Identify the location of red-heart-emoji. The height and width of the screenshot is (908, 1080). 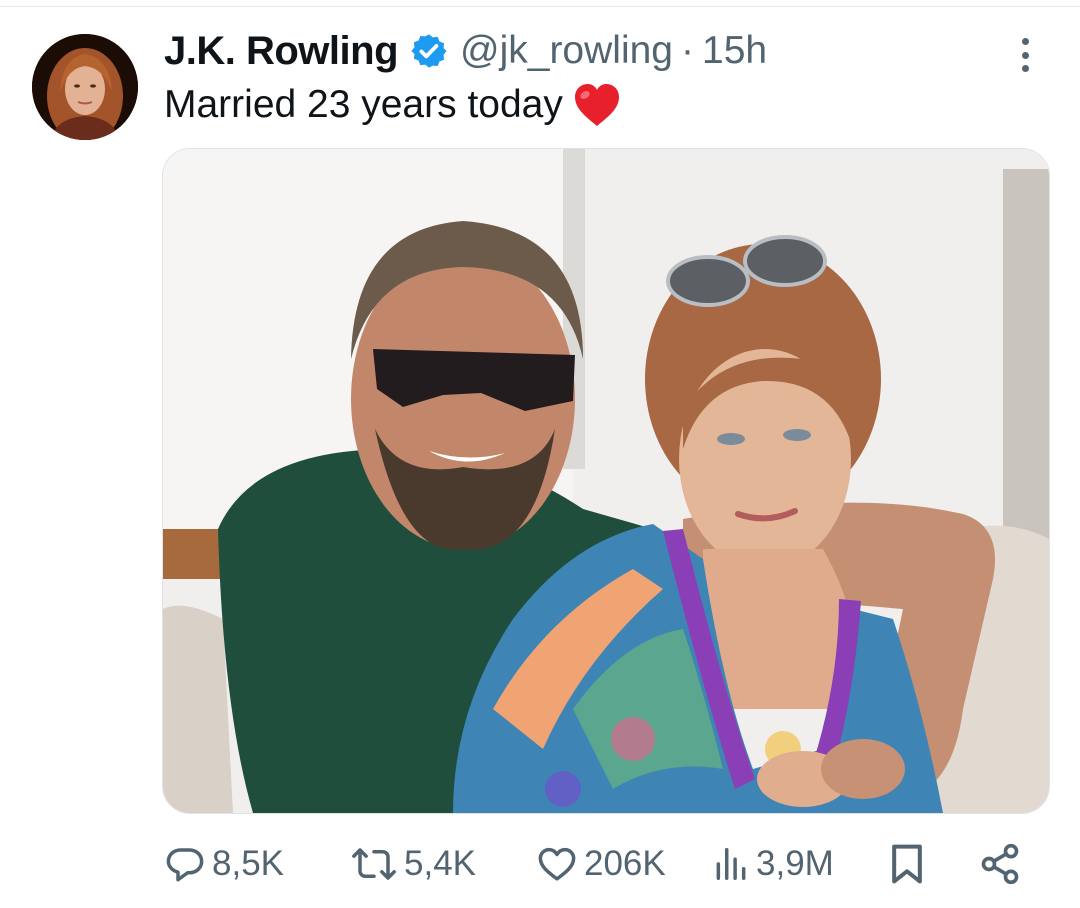
(596, 105).